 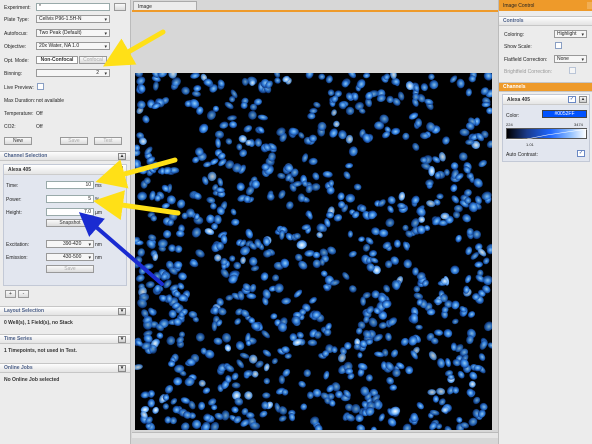 I want to click on excitation-label: Excitation:, so click(x=18, y=244).